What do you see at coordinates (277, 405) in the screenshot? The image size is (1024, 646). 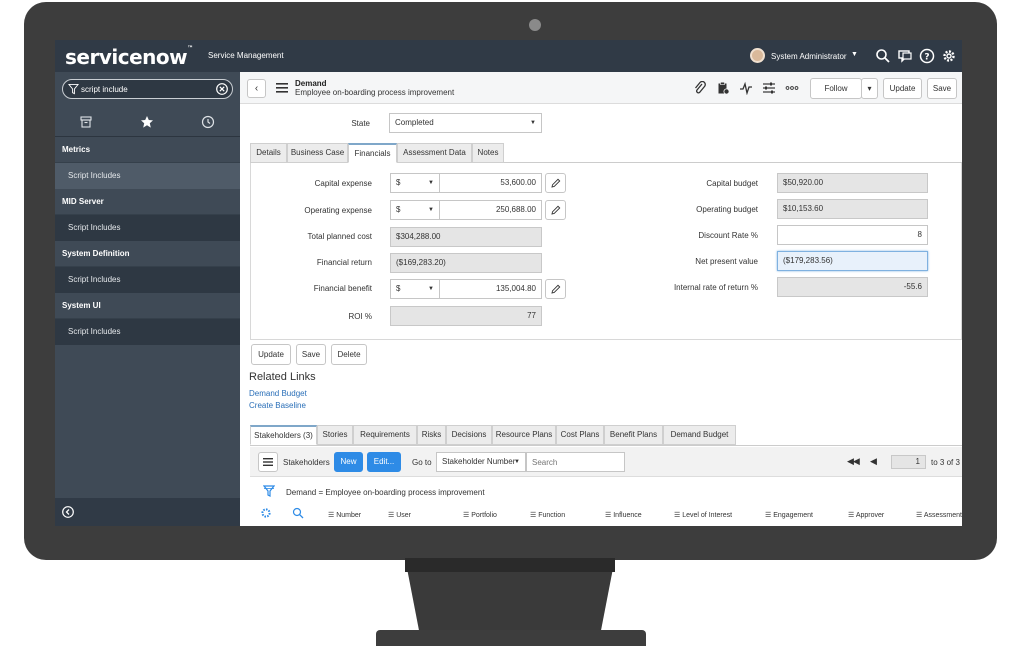 I see `create-baseline-link: Create Baseline` at bounding box center [277, 405].